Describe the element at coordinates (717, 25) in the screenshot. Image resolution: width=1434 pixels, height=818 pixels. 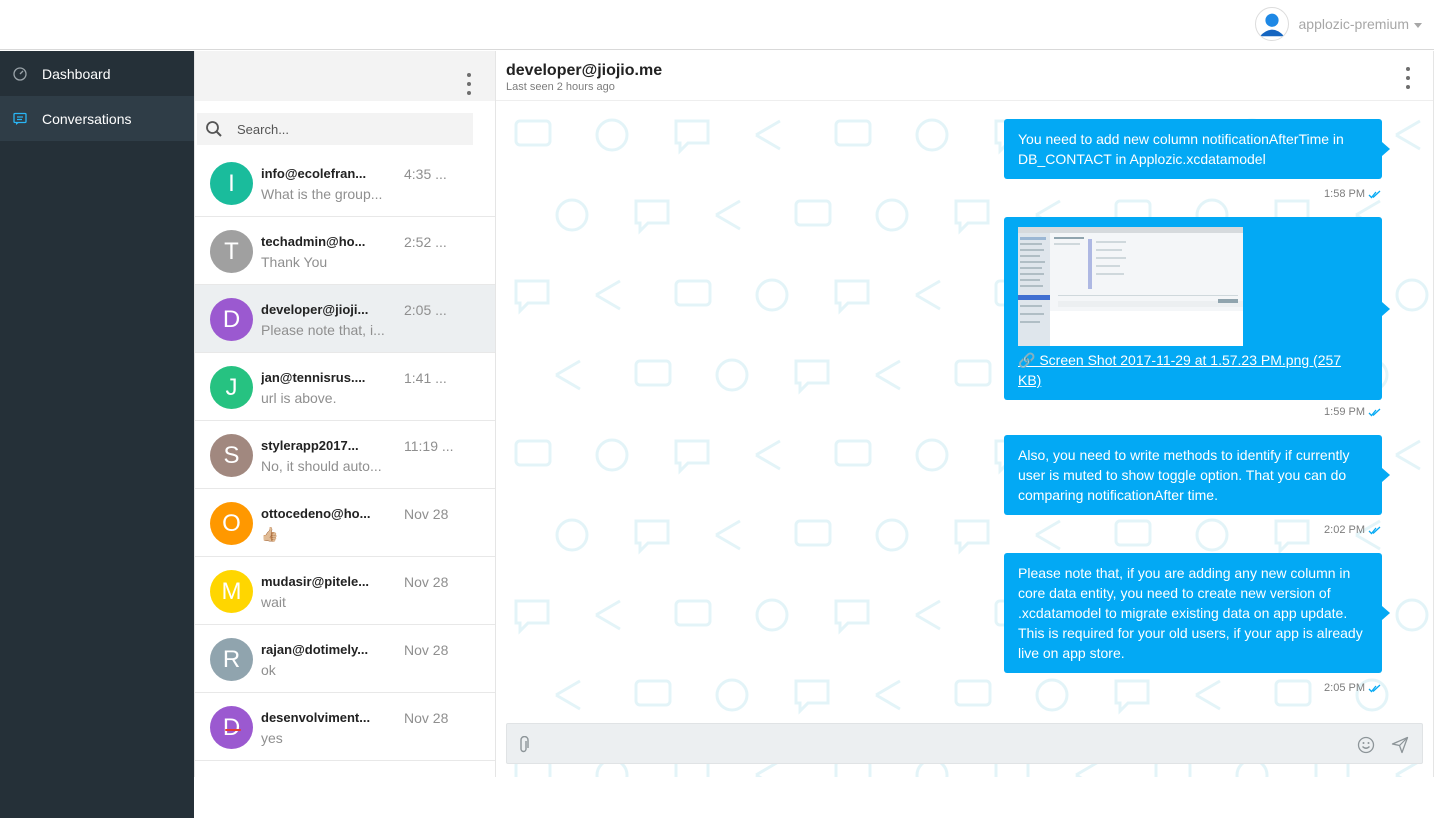
I see `top-bar: applozic-premium` at that location.